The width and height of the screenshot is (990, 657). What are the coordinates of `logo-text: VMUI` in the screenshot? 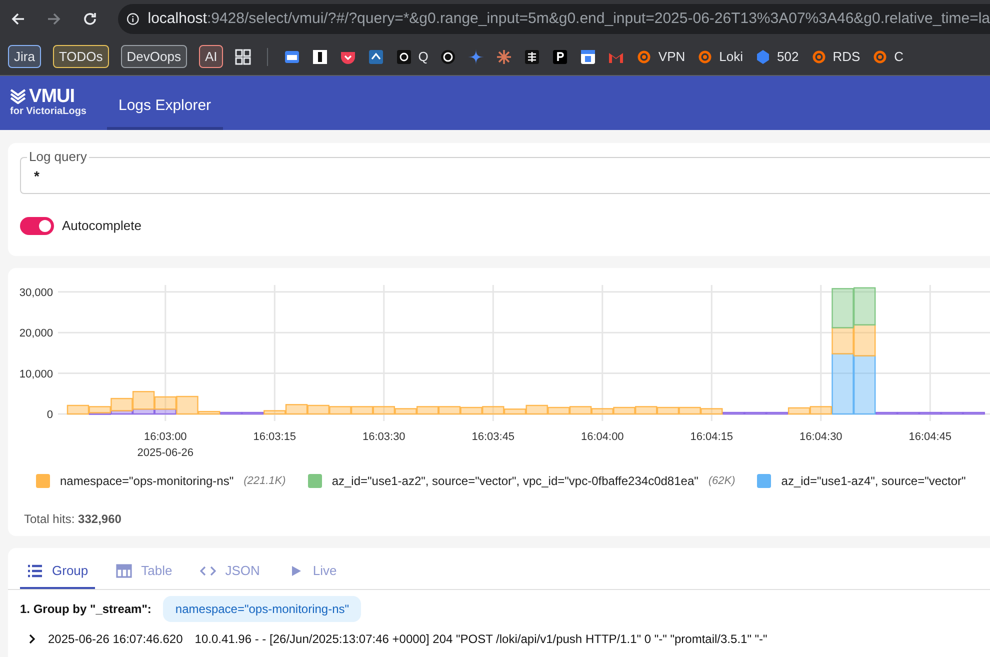 It's located at (52, 96).